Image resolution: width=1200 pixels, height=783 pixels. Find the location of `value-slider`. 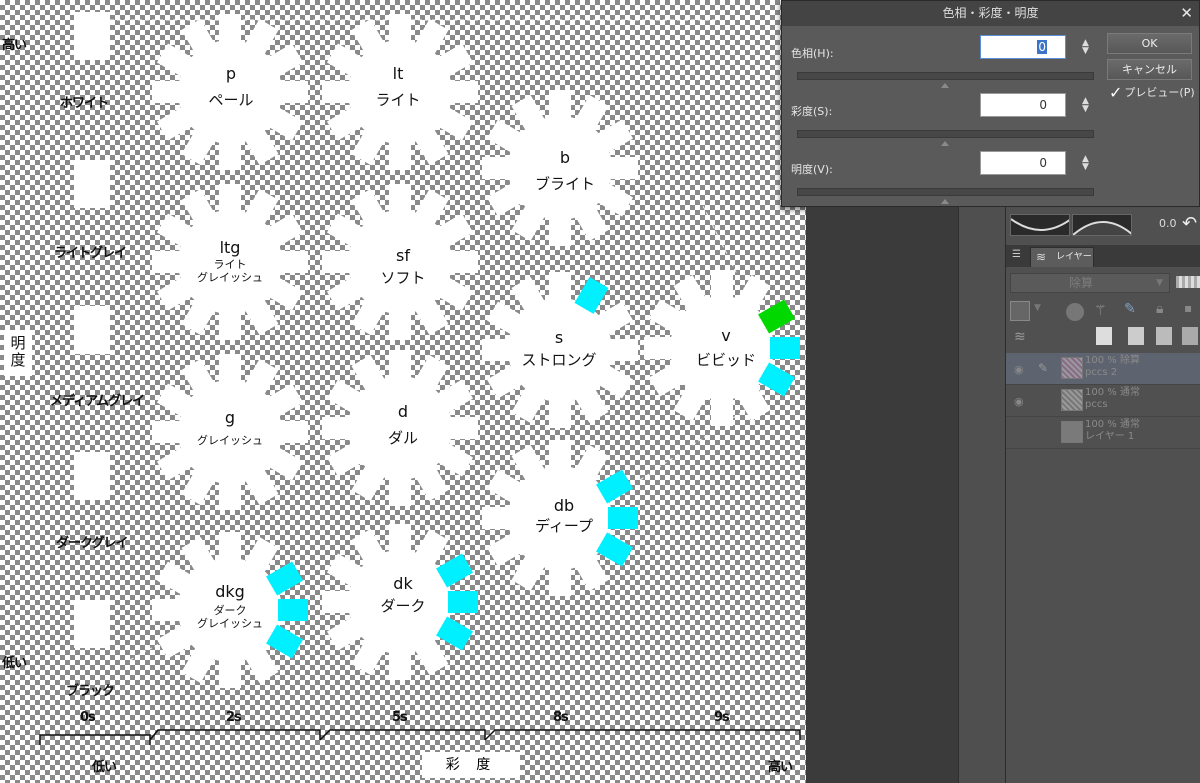

value-slider is located at coordinates (945, 192).